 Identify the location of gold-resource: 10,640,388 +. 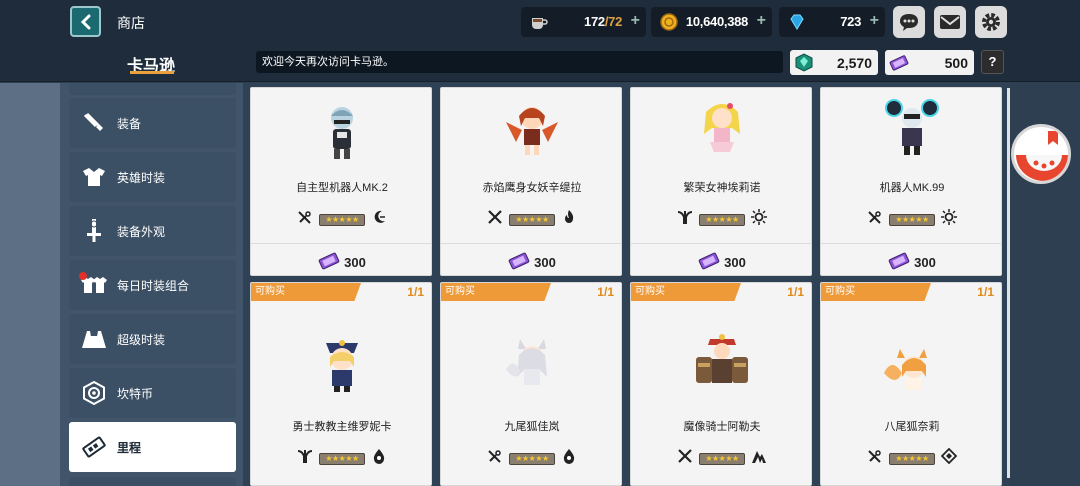
(711, 22).